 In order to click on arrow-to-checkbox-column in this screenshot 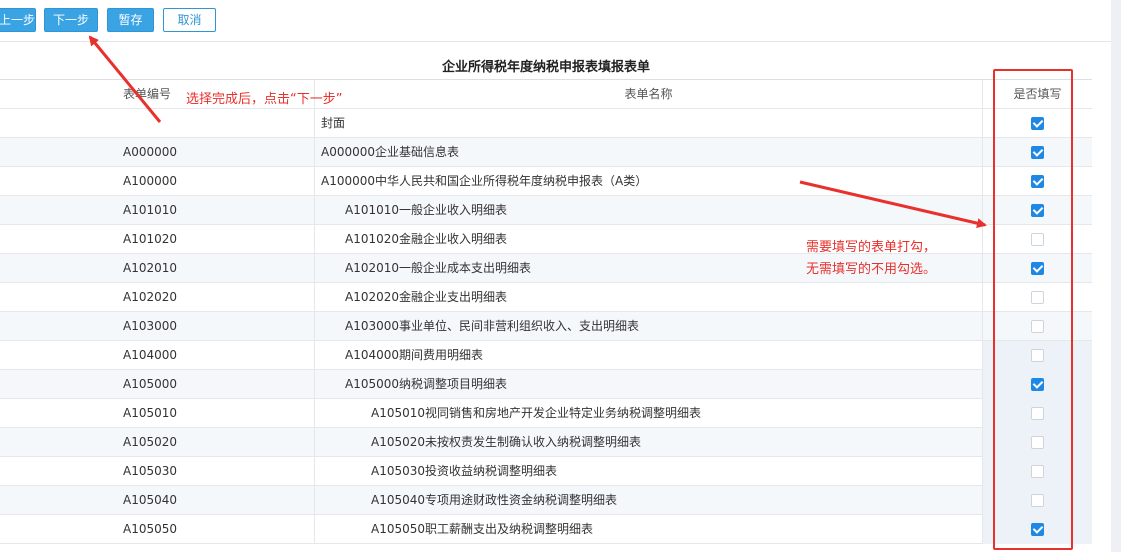, I will do `click(893, 204)`.